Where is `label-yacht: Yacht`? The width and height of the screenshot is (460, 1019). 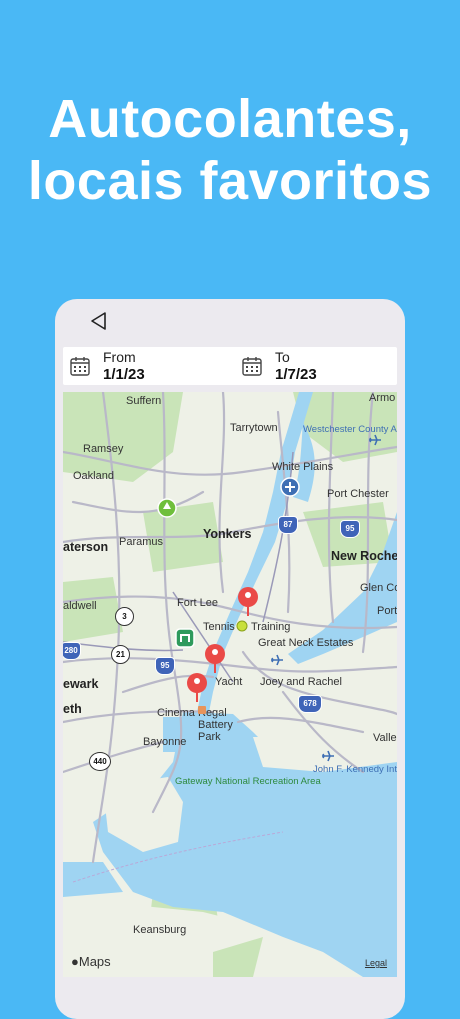
label-yacht: Yacht is located at coordinates (229, 682).